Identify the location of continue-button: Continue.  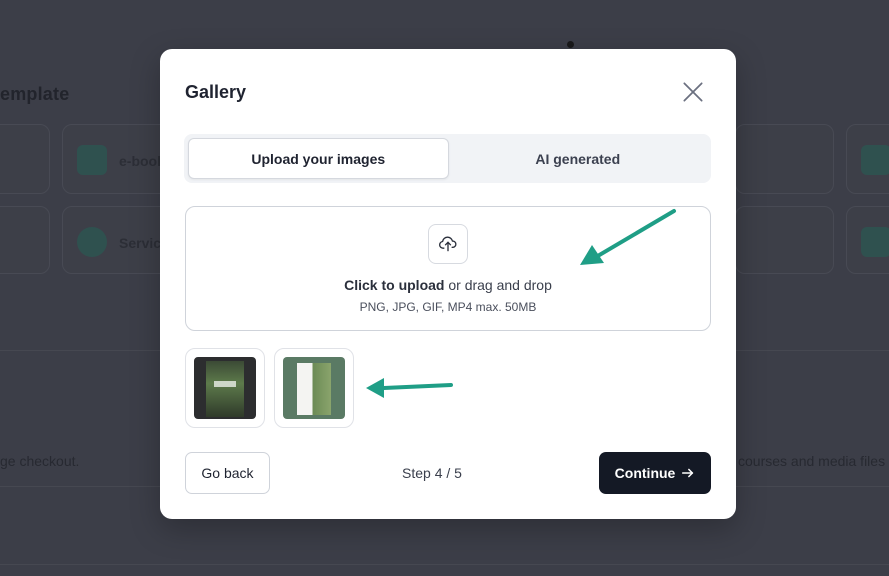
(655, 473).